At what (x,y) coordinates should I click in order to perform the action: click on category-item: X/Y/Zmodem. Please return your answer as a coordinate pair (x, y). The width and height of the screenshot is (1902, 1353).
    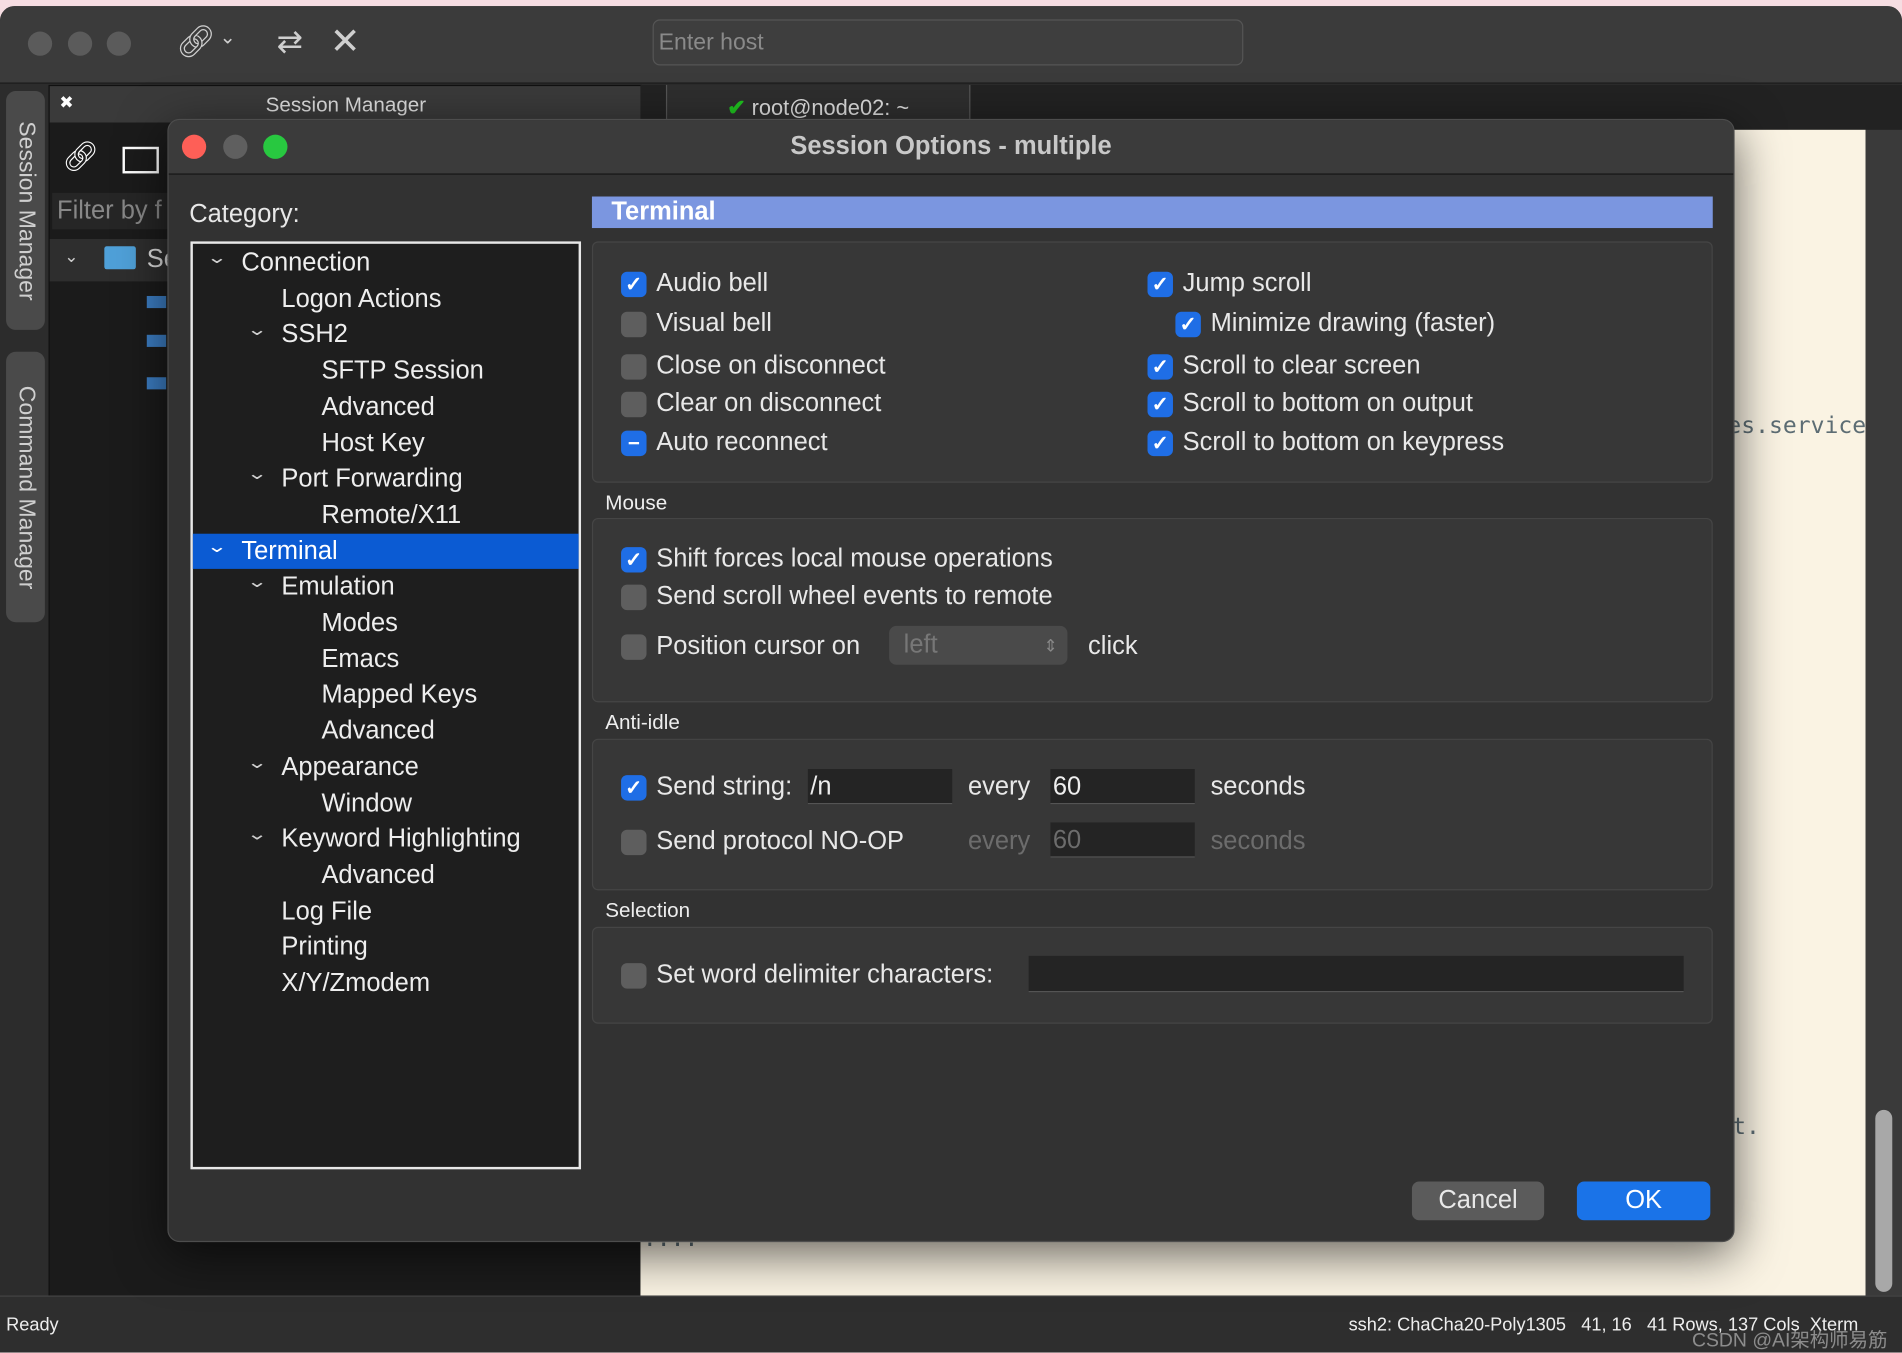
    Looking at the image, I should click on (386, 983).